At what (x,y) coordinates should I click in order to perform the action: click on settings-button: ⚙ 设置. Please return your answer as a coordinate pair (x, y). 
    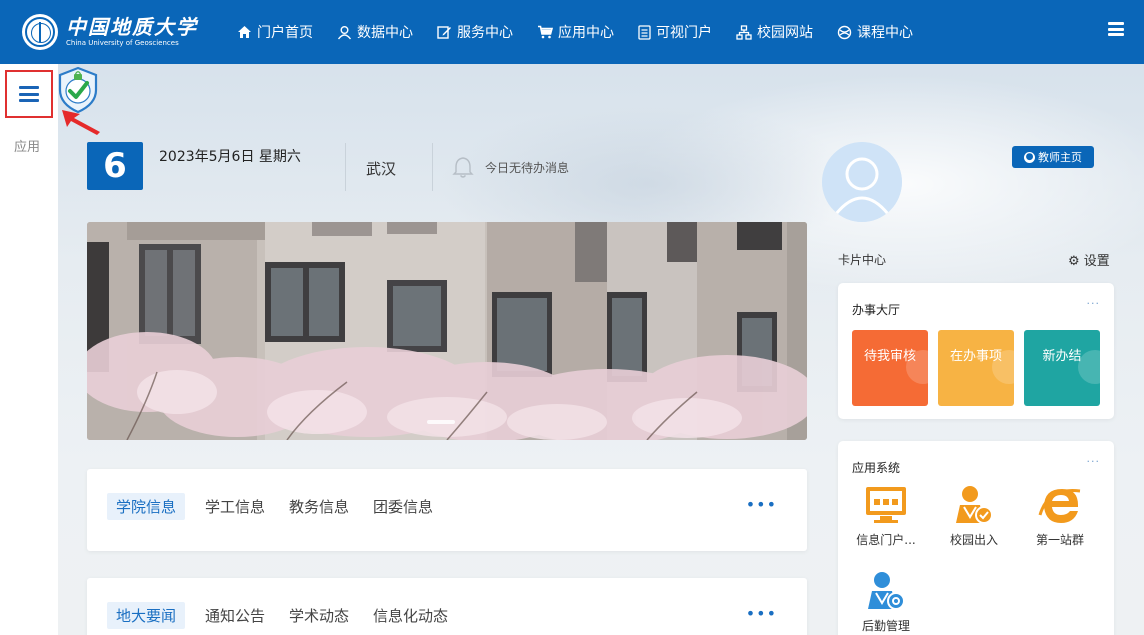
    Looking at the image, I should click on (1089, 259).